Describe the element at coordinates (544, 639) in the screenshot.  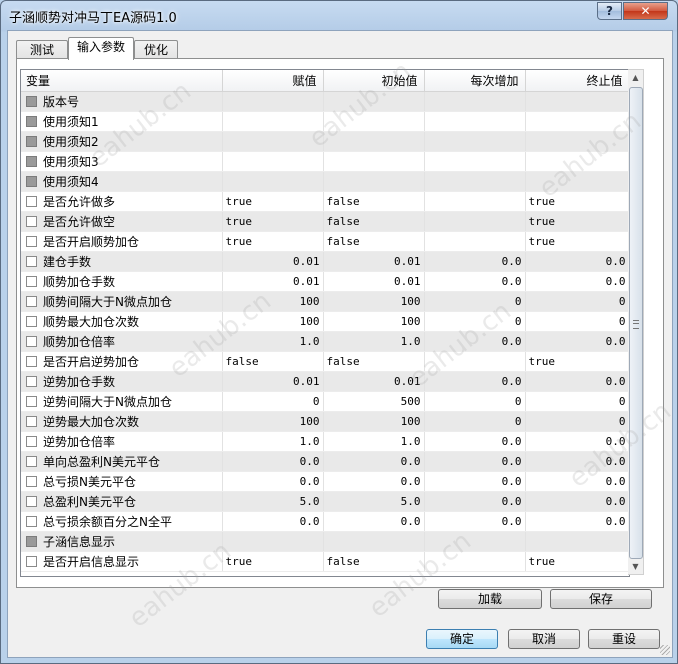
I see `cancel-button: 取消` at that location.